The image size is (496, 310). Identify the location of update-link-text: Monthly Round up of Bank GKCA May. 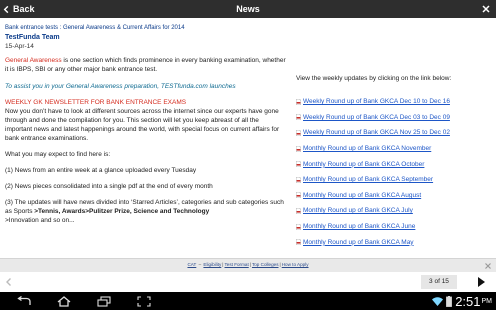
(358, 242).